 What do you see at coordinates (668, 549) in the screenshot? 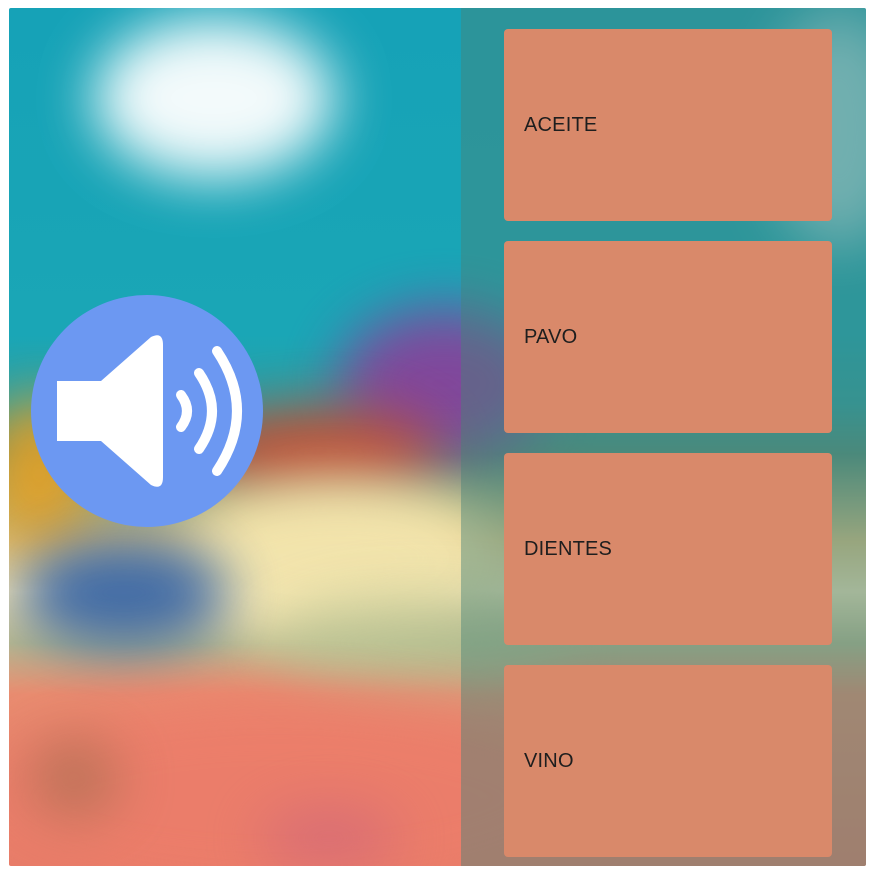
I see `answer-option-dientes: DIENTES` at bounding box center [668, 549].